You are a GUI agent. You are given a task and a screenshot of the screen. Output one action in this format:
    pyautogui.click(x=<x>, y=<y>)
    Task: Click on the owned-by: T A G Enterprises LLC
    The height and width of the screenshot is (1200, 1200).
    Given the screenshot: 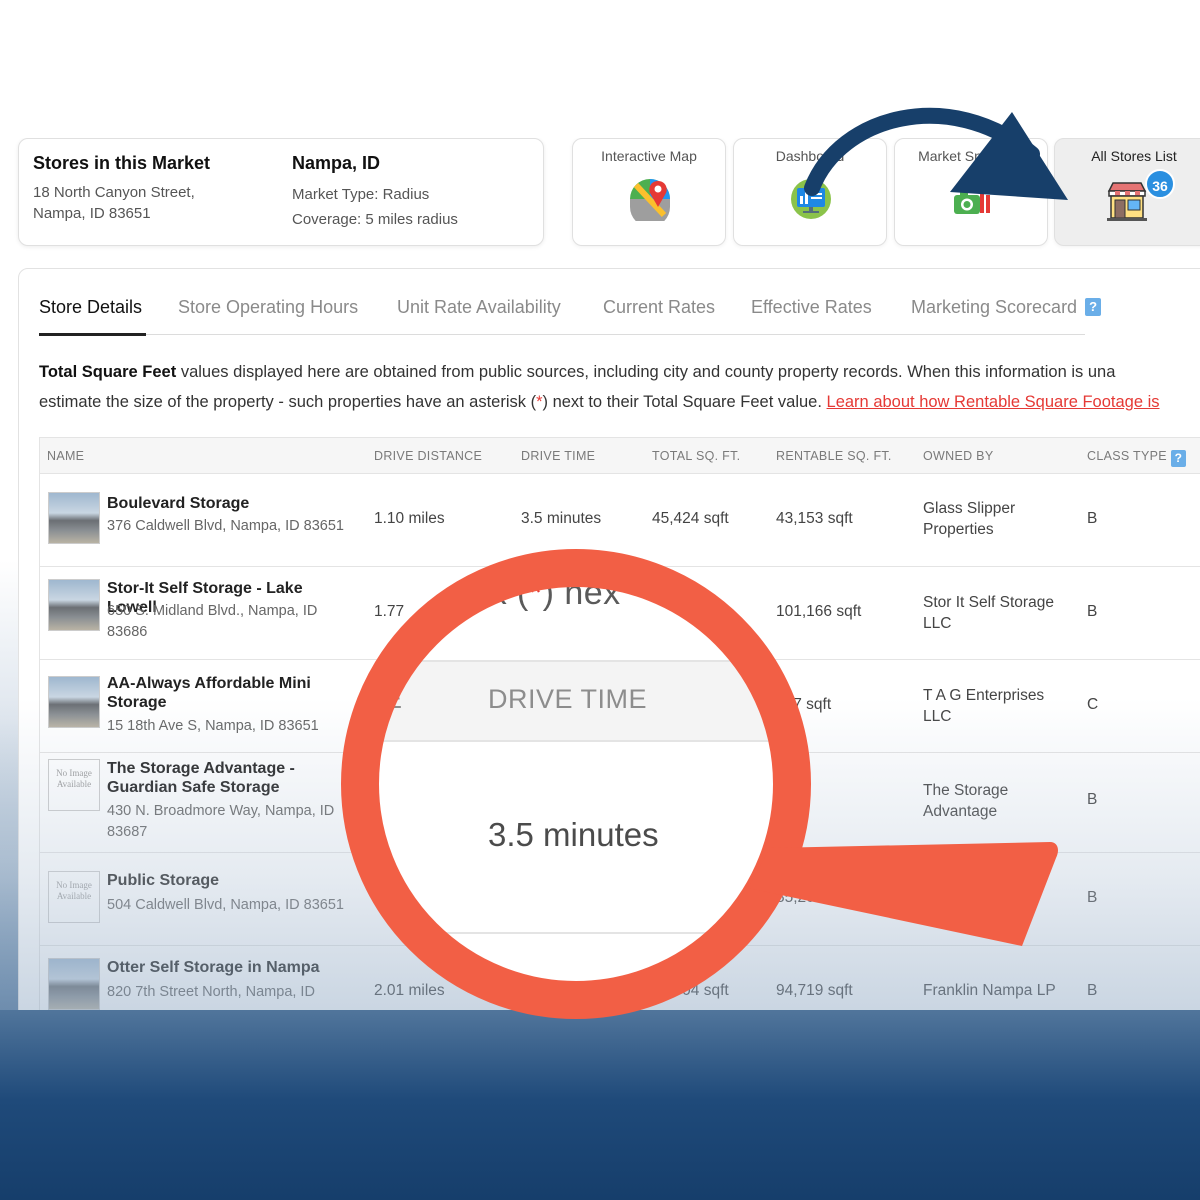 What is the action you would take?
    pyautogui.click(x=984, y=706)
    